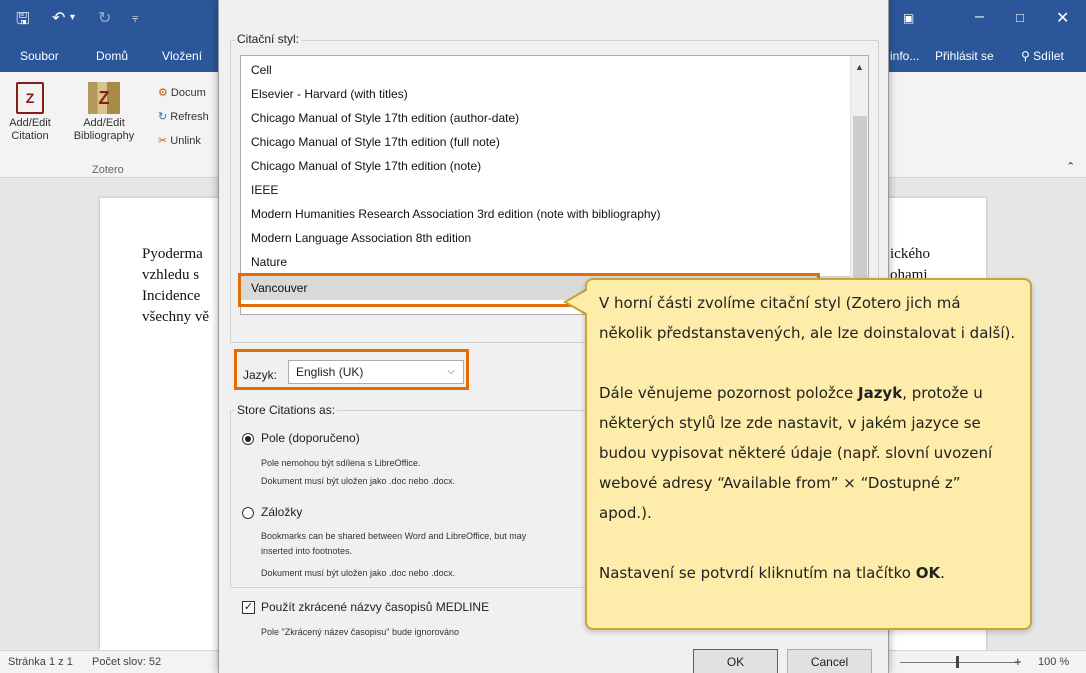  Describe the element at coordinates (859, 185) in the screenshot. I see `list-scrollbar: ▲` at that location.